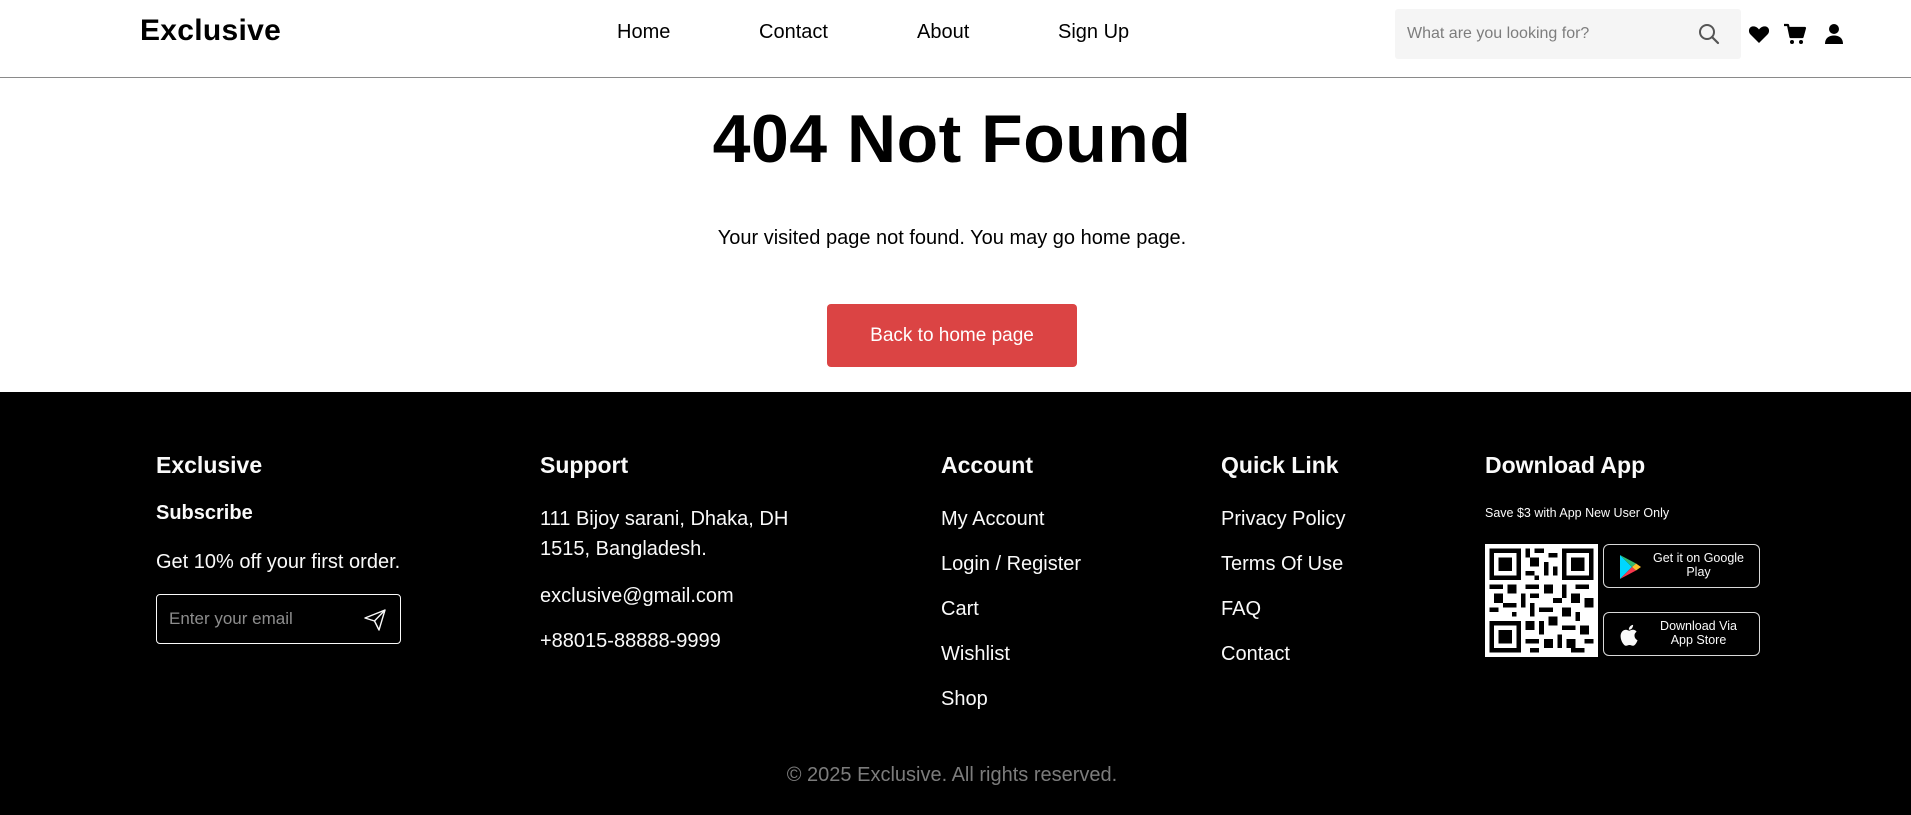 The image size is (1911, 815). Describe the element at coordinates (975, 654) in the screenshot. I see `account-link-wishlist: Wishlist` at that location.